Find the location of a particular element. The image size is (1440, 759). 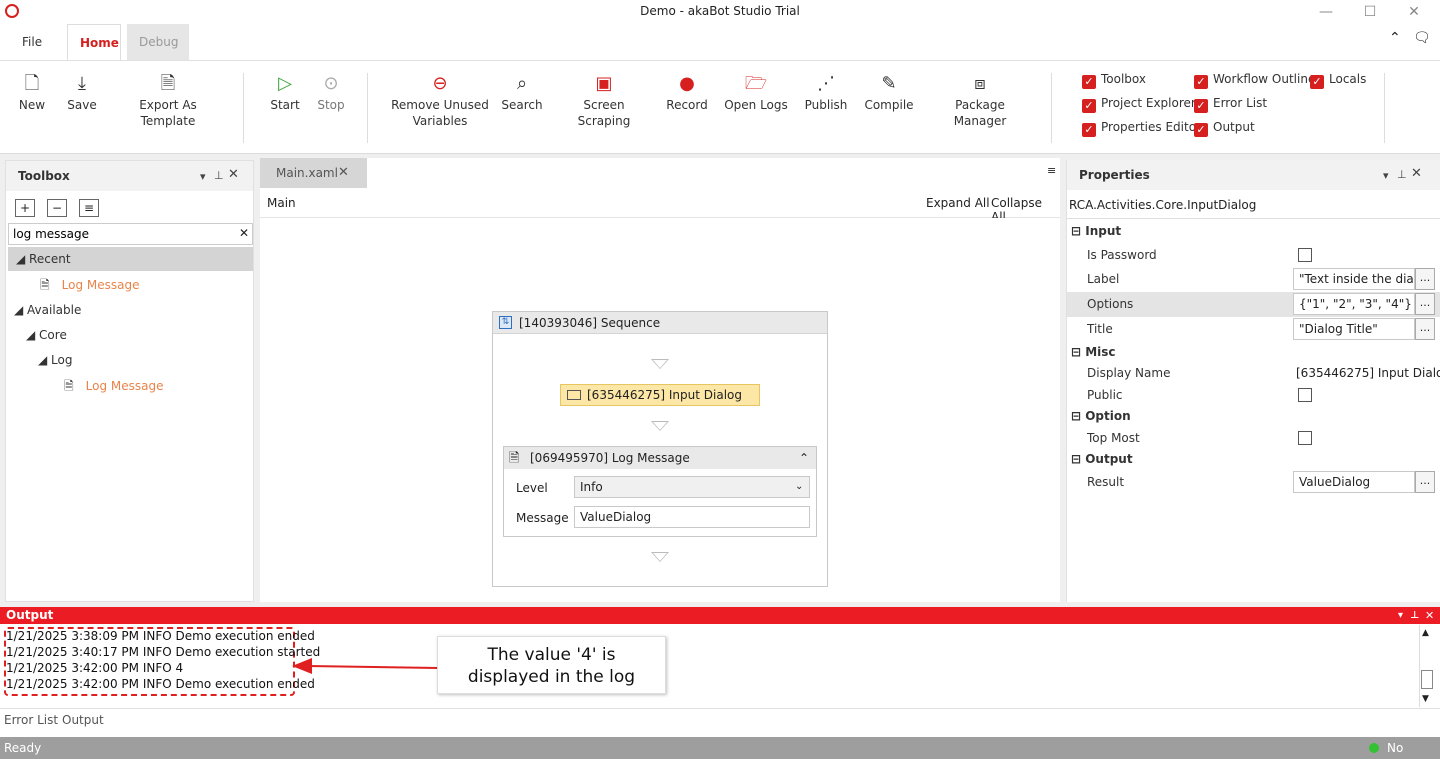

breadcrumb: Main is located at coordinates (281, 203).